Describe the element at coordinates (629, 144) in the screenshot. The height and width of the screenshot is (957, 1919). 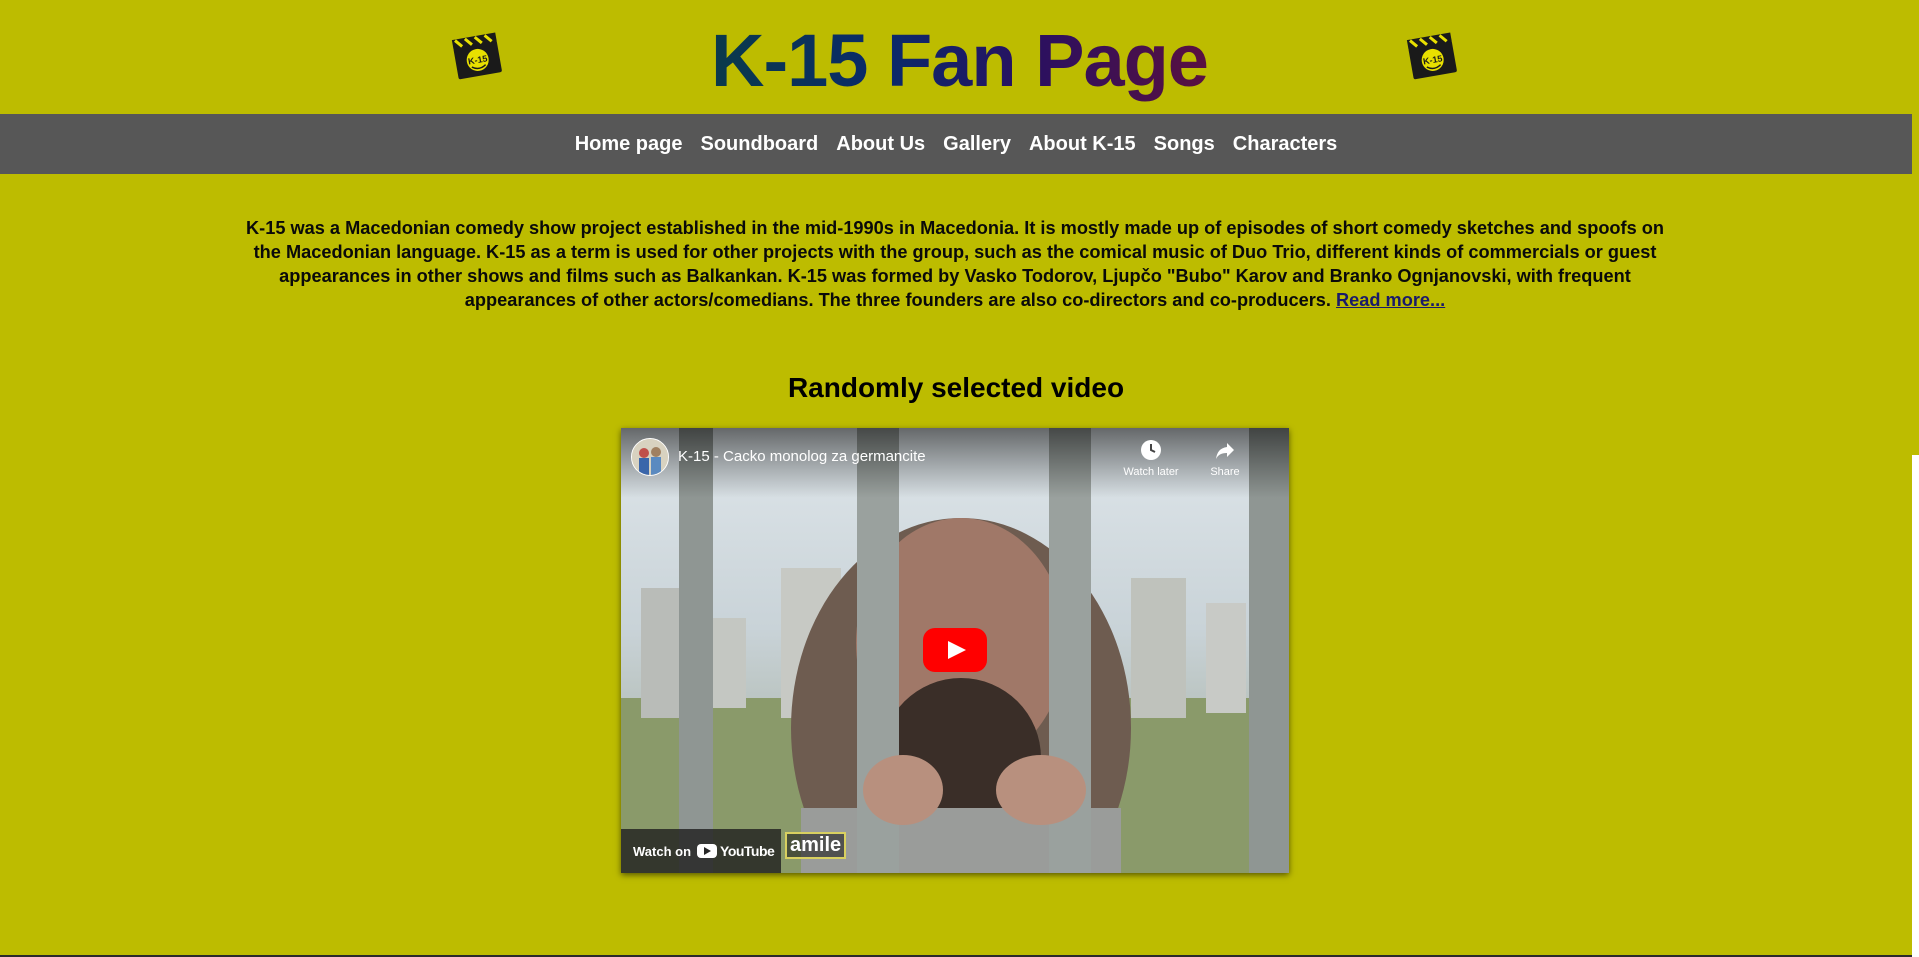
I see `nav-item-home: Home page` at that location.